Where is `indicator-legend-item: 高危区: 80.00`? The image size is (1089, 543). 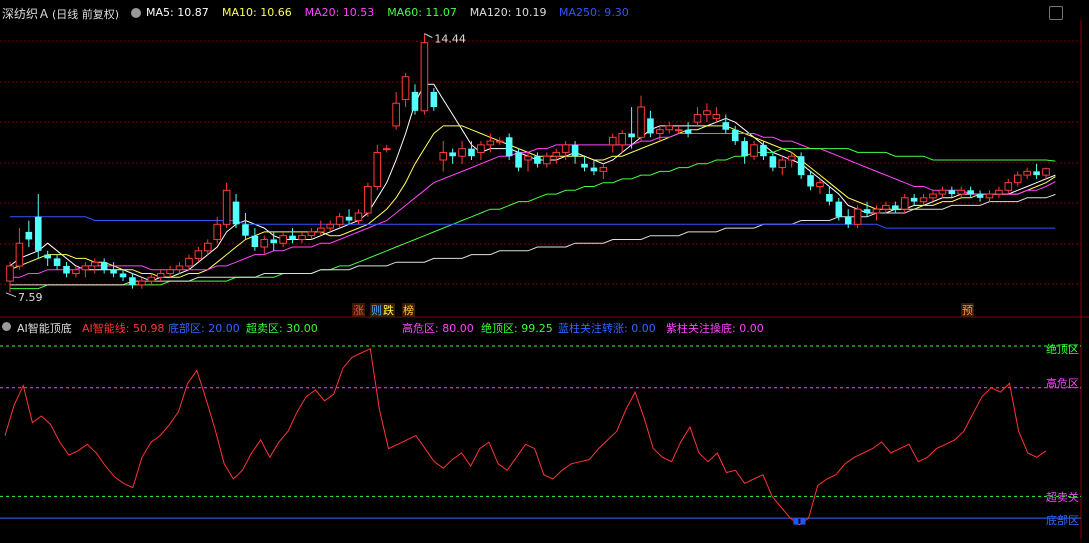
indicator-legend-item: 高危区: 80.00 is located at coordinates (438, 328).